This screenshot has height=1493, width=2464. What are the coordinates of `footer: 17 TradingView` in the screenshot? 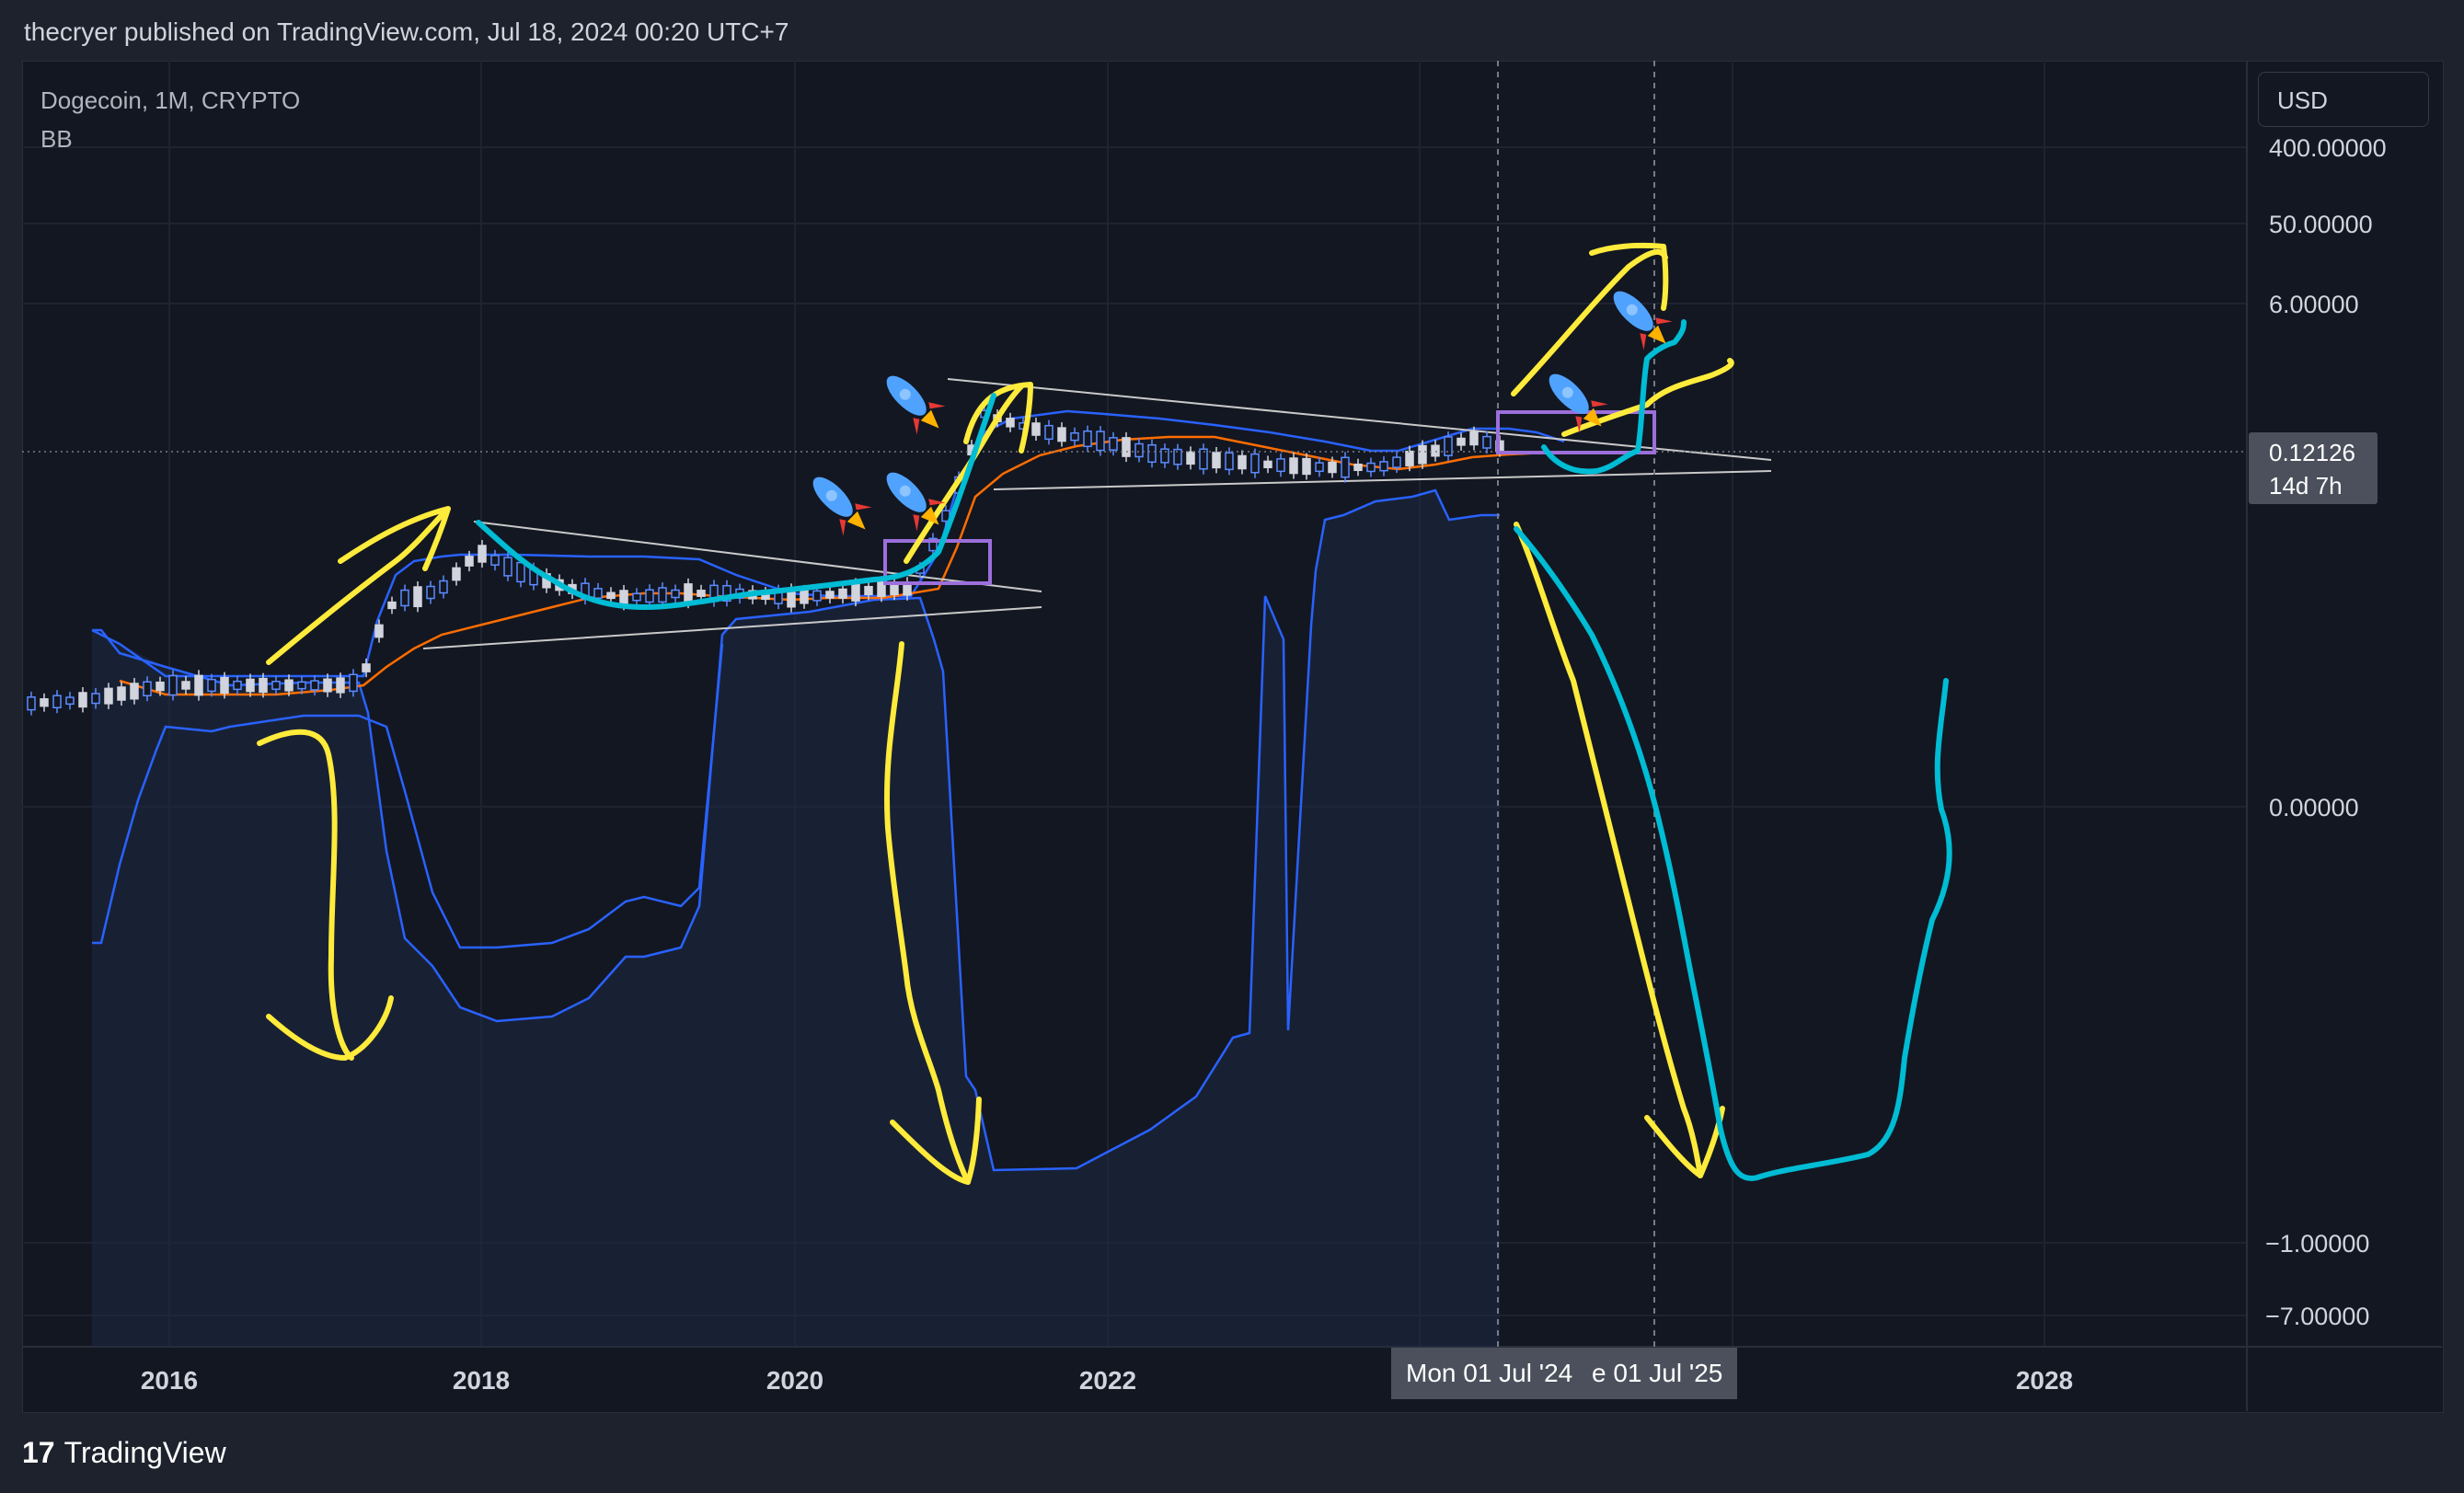 It's located at (124, 1452).